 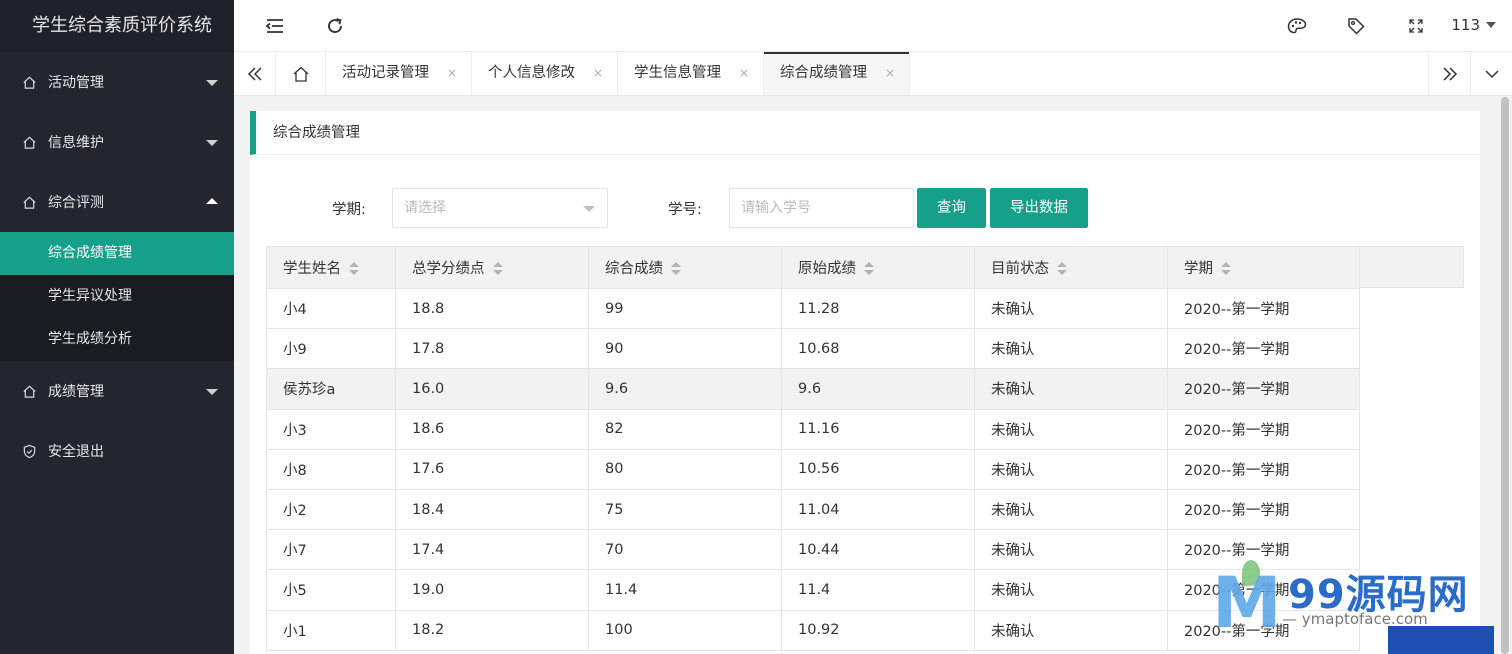 I want to click on table-header-row: 学生姓名 总学分绩点 综合成绩 原始成绩 目前状态 学期, so click(x=813, y=267).